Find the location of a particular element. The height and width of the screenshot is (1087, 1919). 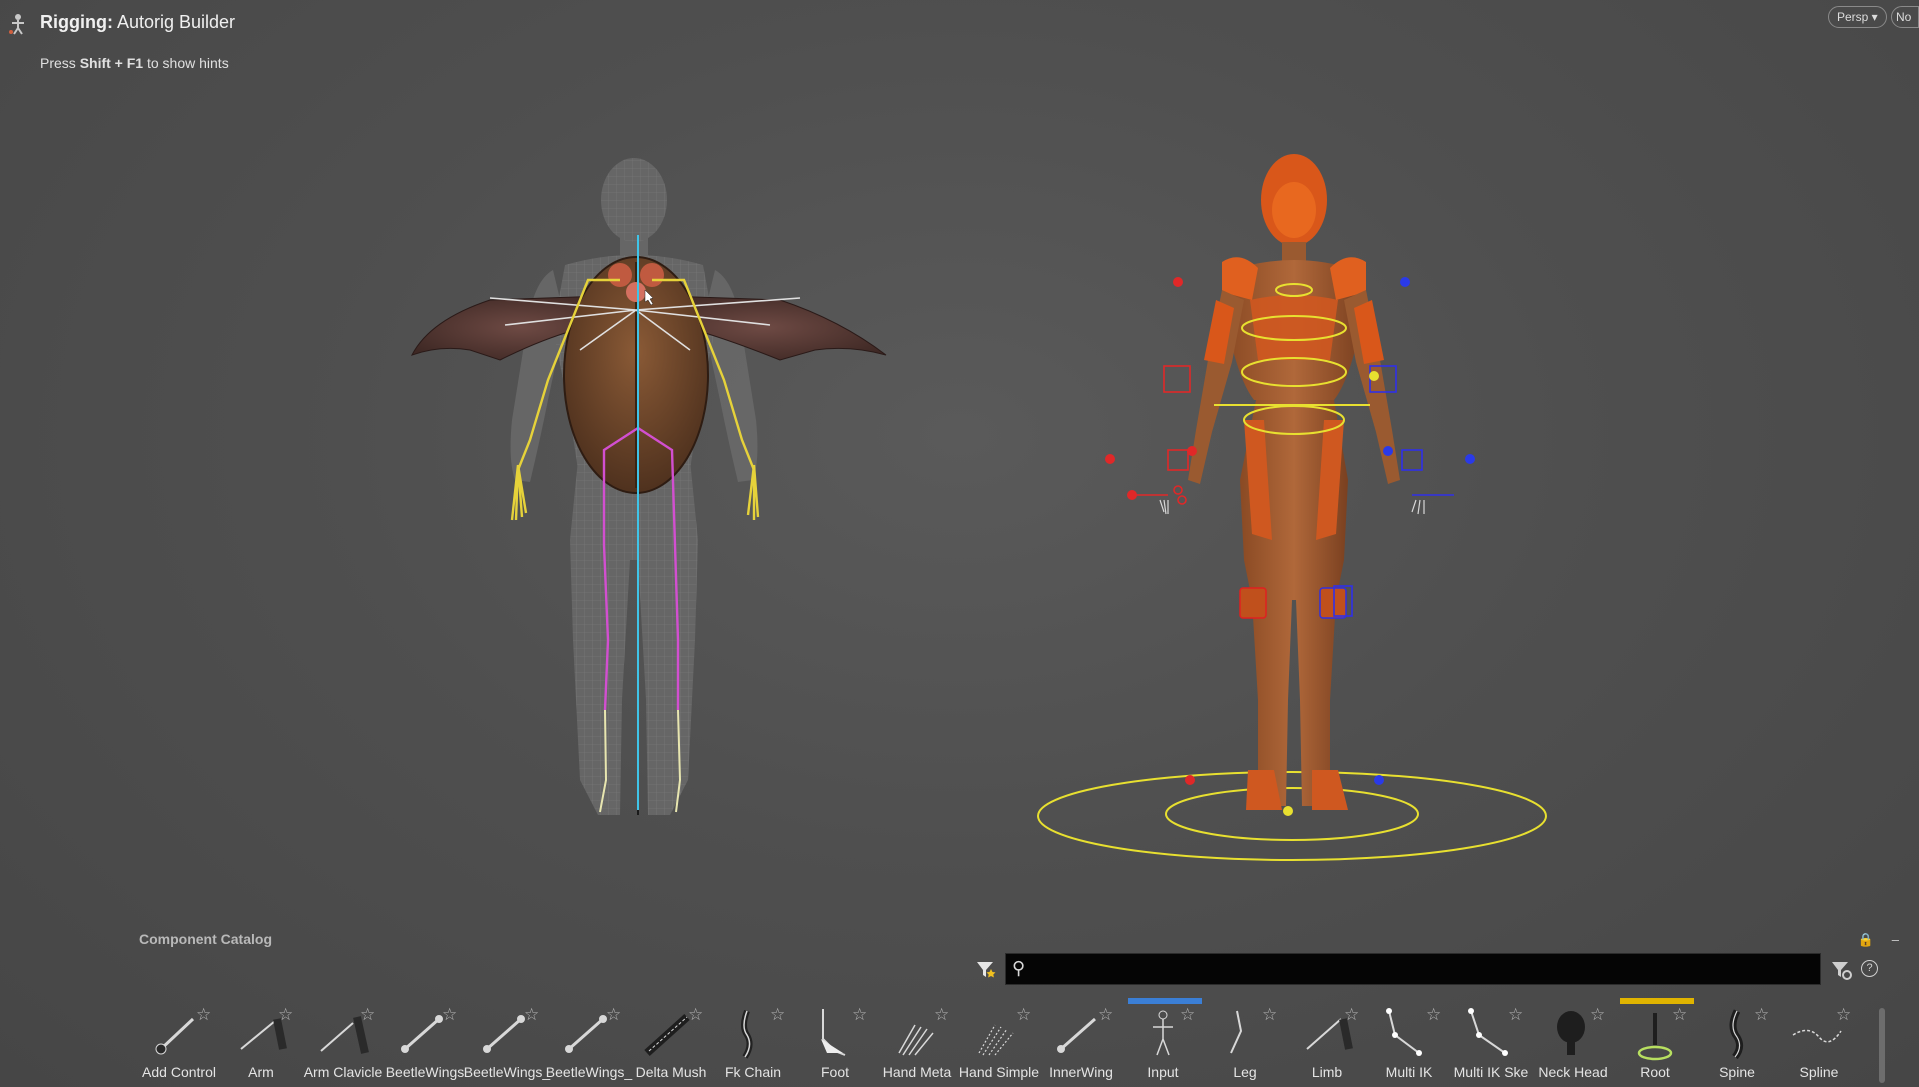

lock-icon: 🔒 is located at coordinates (1866, 940).